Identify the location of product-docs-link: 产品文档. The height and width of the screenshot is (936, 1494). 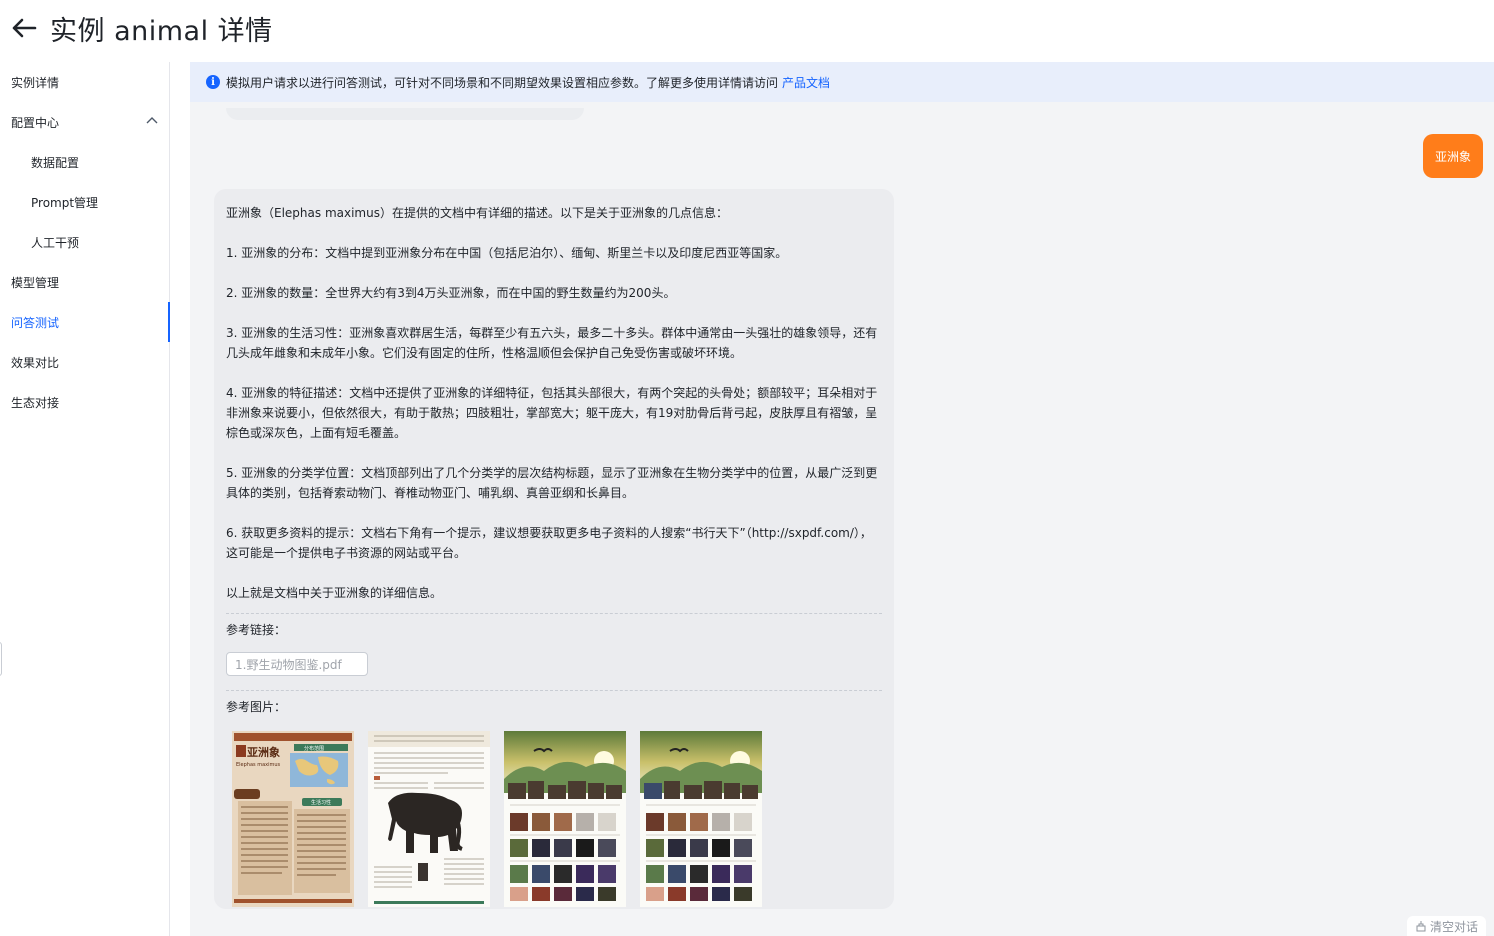
(806, 82).